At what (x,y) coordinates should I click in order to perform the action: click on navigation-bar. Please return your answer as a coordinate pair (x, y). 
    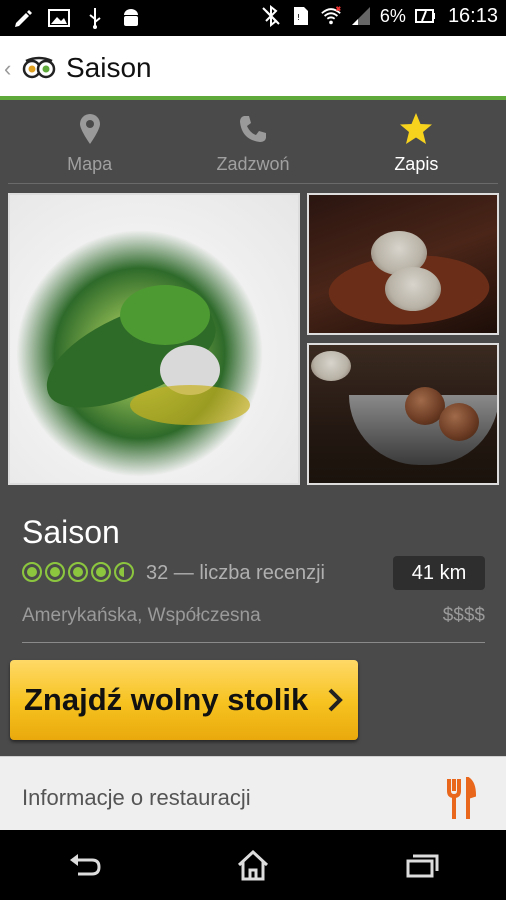
    Looking at the image, I should click on (253, 865).